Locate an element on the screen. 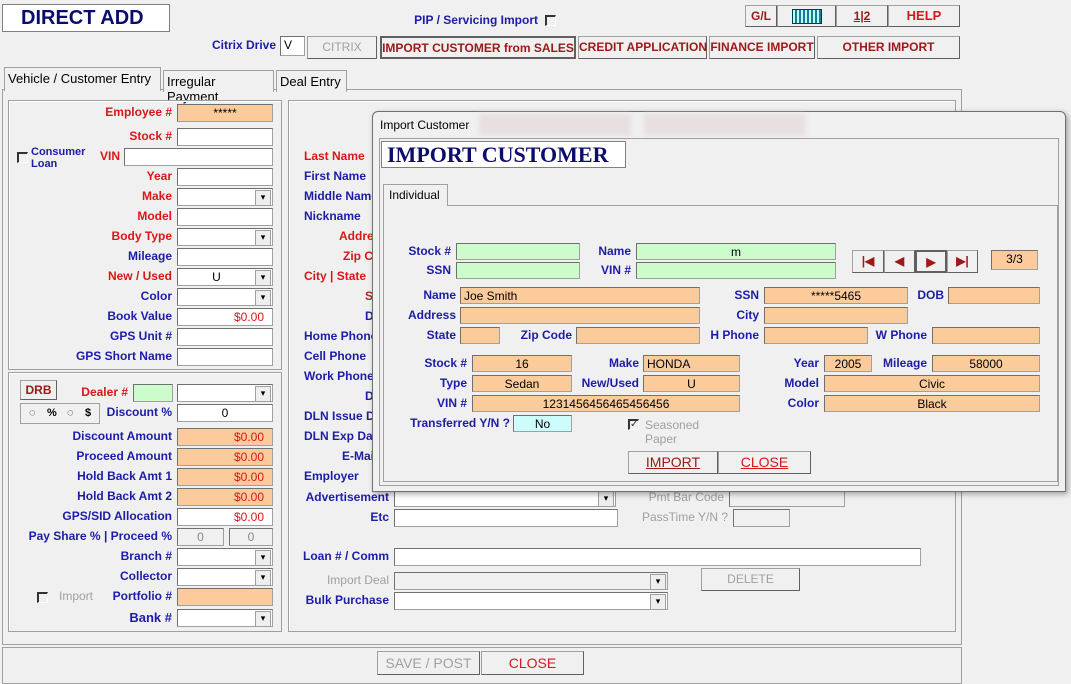  proceed-amount-label: Proceed Amount is located at coordinates (124, 456).